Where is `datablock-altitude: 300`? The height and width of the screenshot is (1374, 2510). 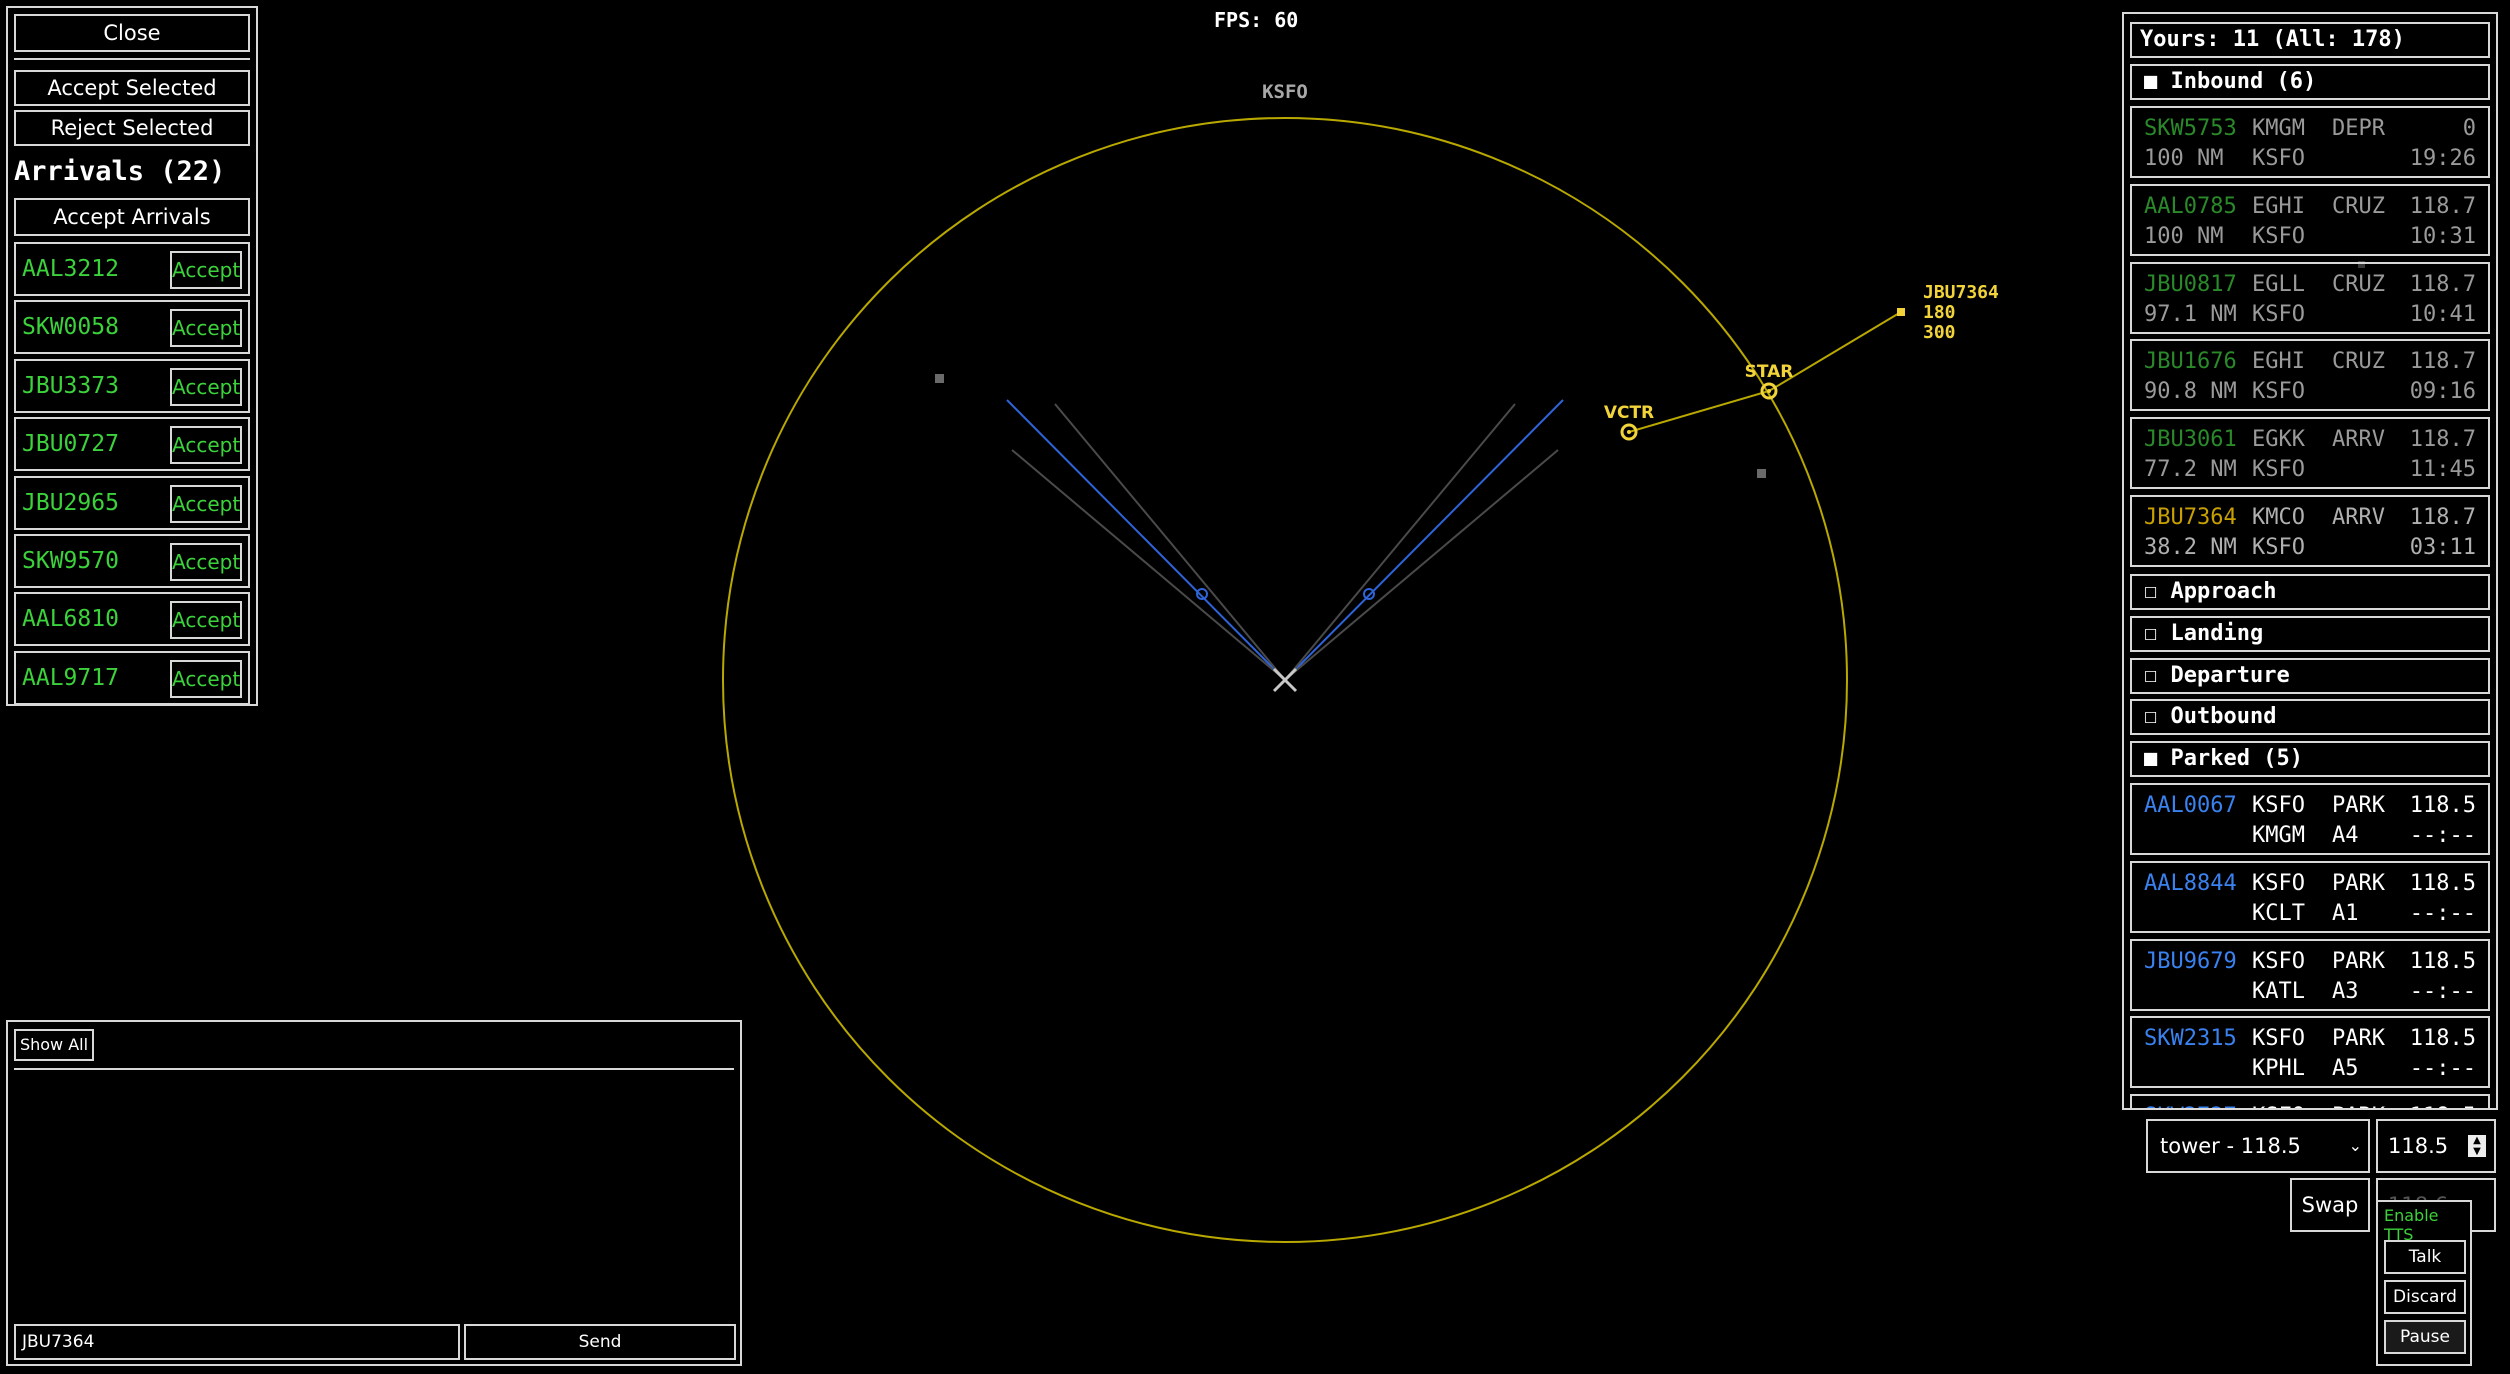
datablock-altitude: 300 is located at coordinates (1939, 332).